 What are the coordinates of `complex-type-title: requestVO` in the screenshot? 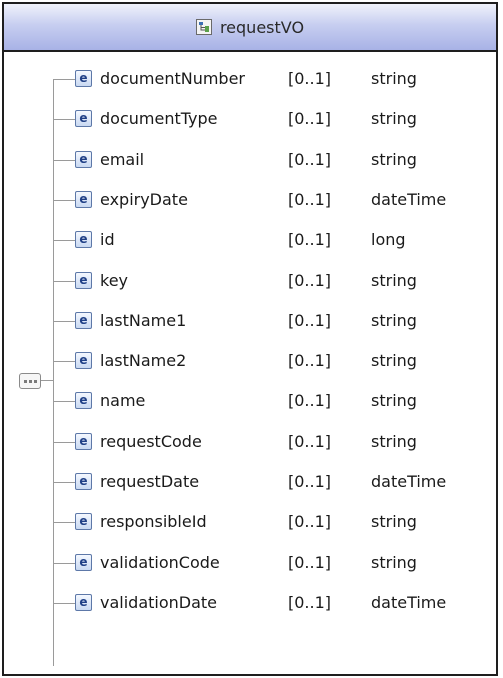 It's located at (262, 27).